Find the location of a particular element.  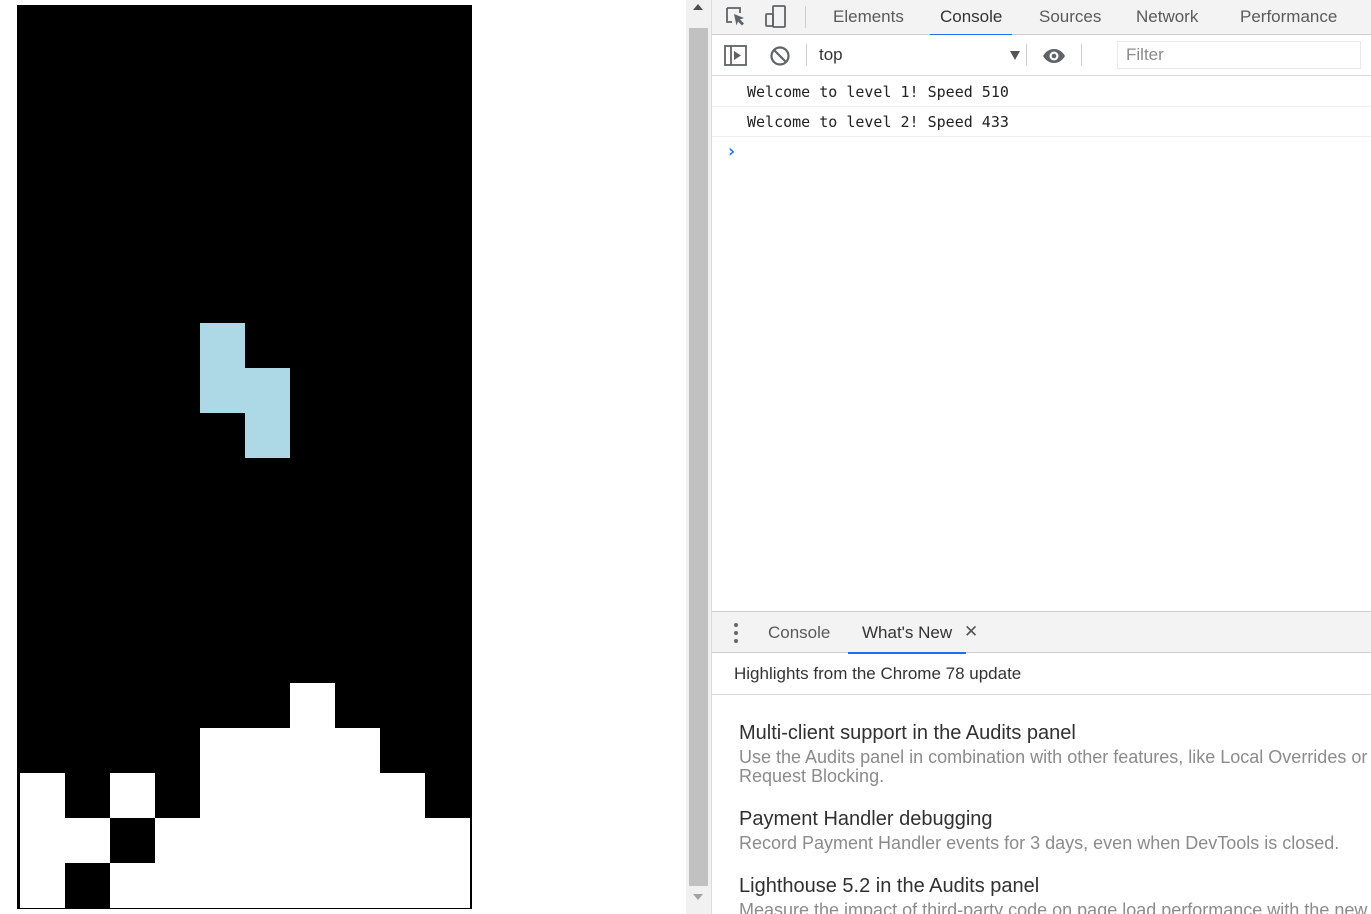

chevron-down-icon is located at coordinates (1015, 55).